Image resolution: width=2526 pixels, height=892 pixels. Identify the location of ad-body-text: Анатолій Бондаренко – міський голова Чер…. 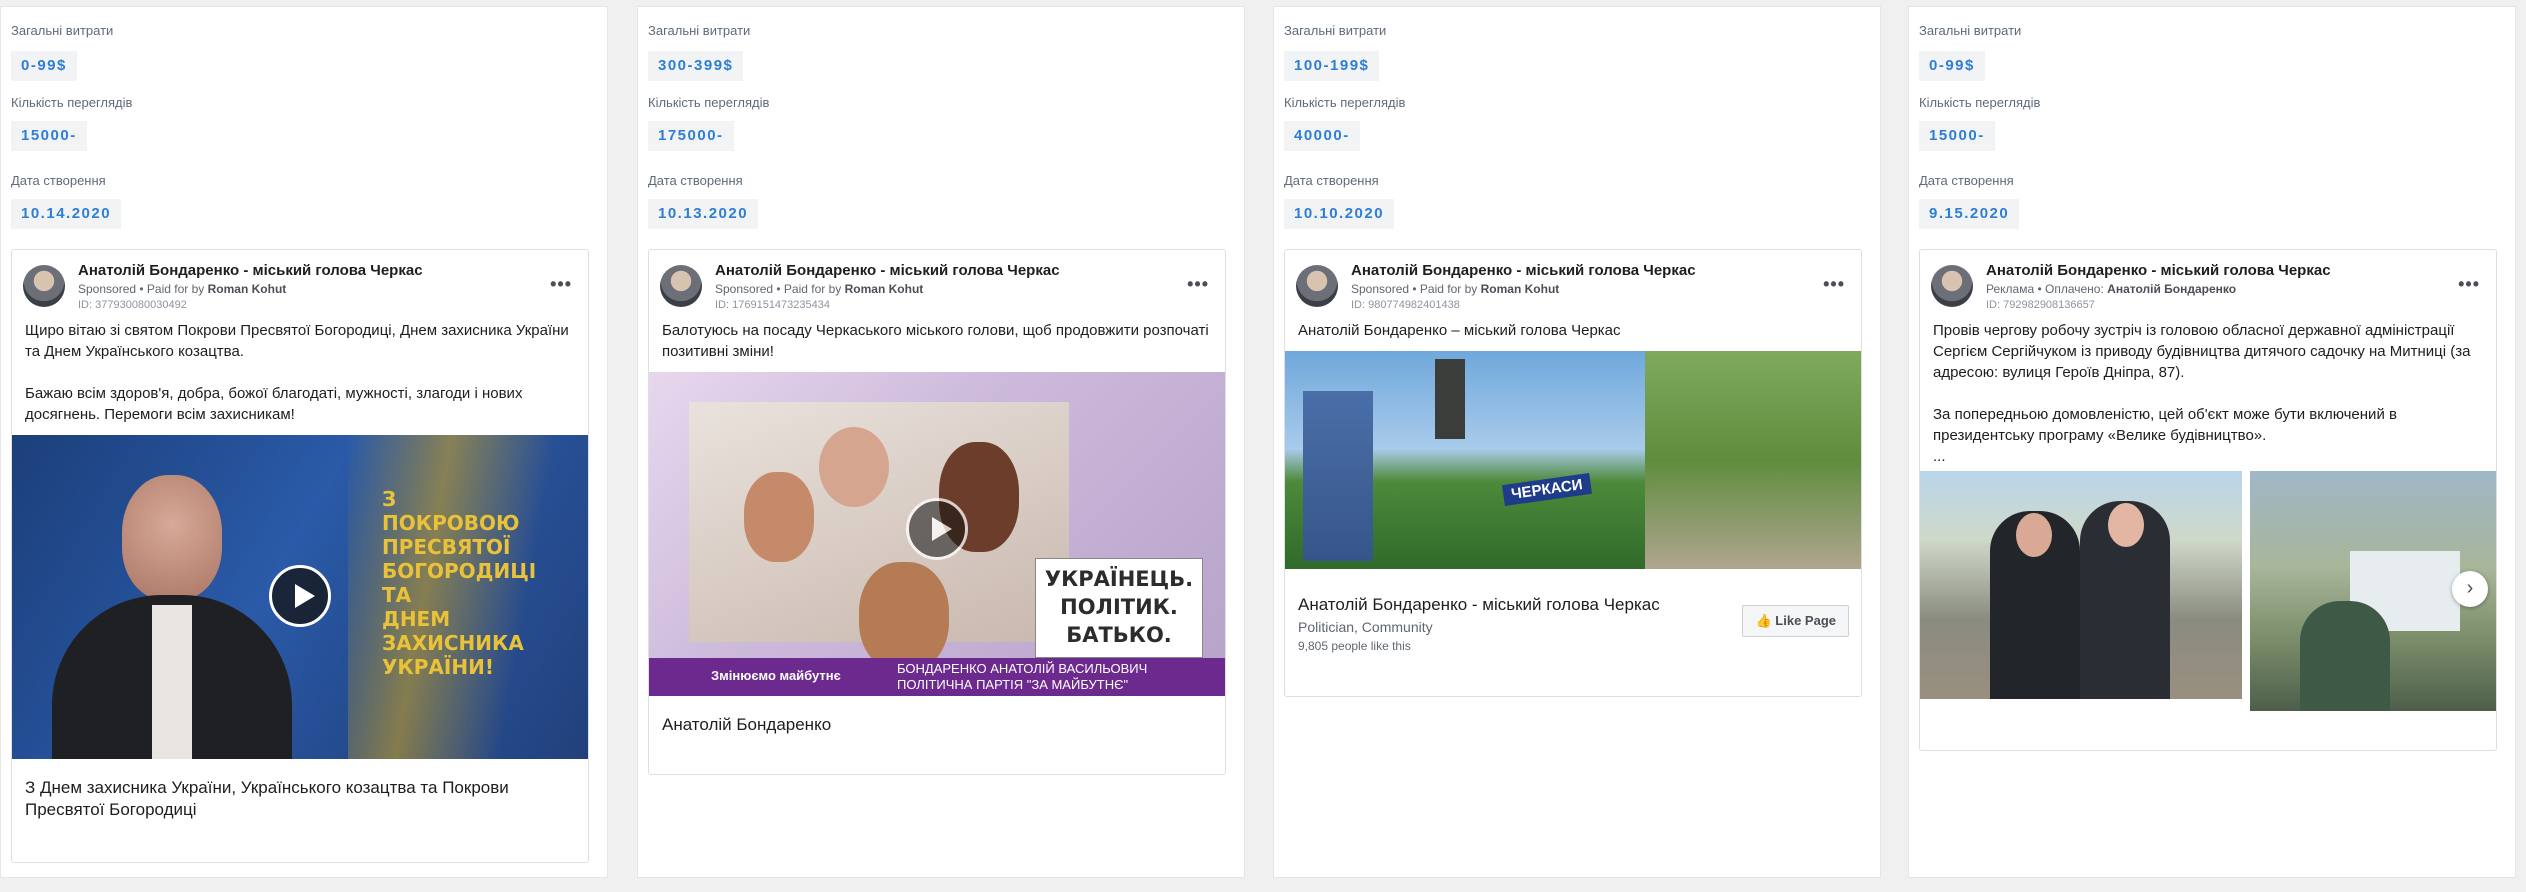
(1459, 330).